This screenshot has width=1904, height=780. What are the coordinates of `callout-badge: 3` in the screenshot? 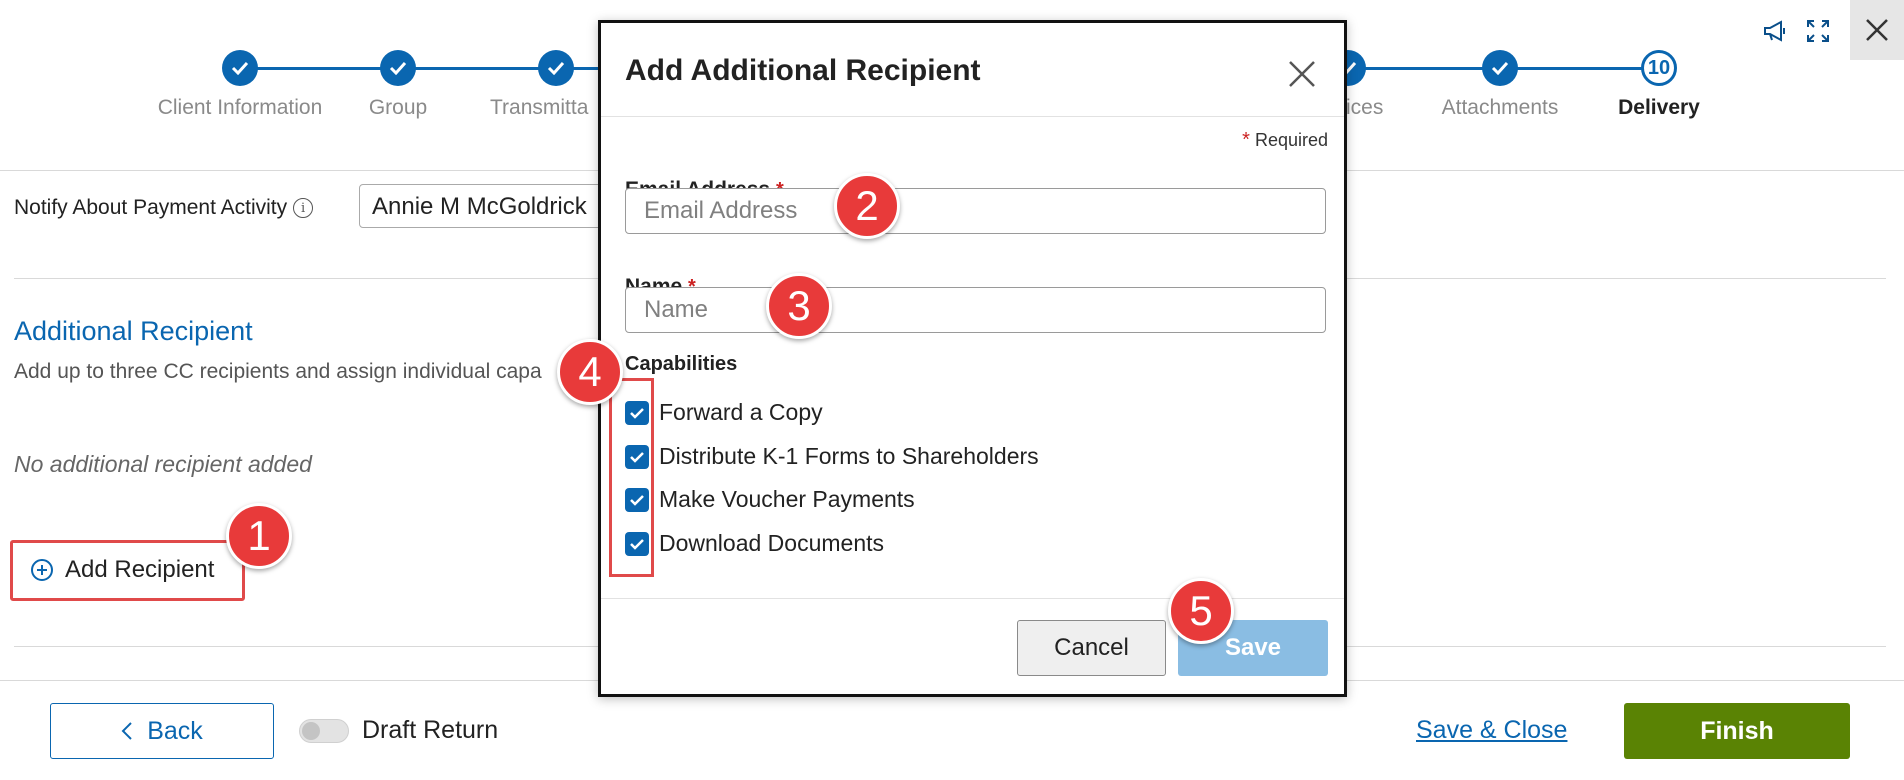 It's located at (799, 306).